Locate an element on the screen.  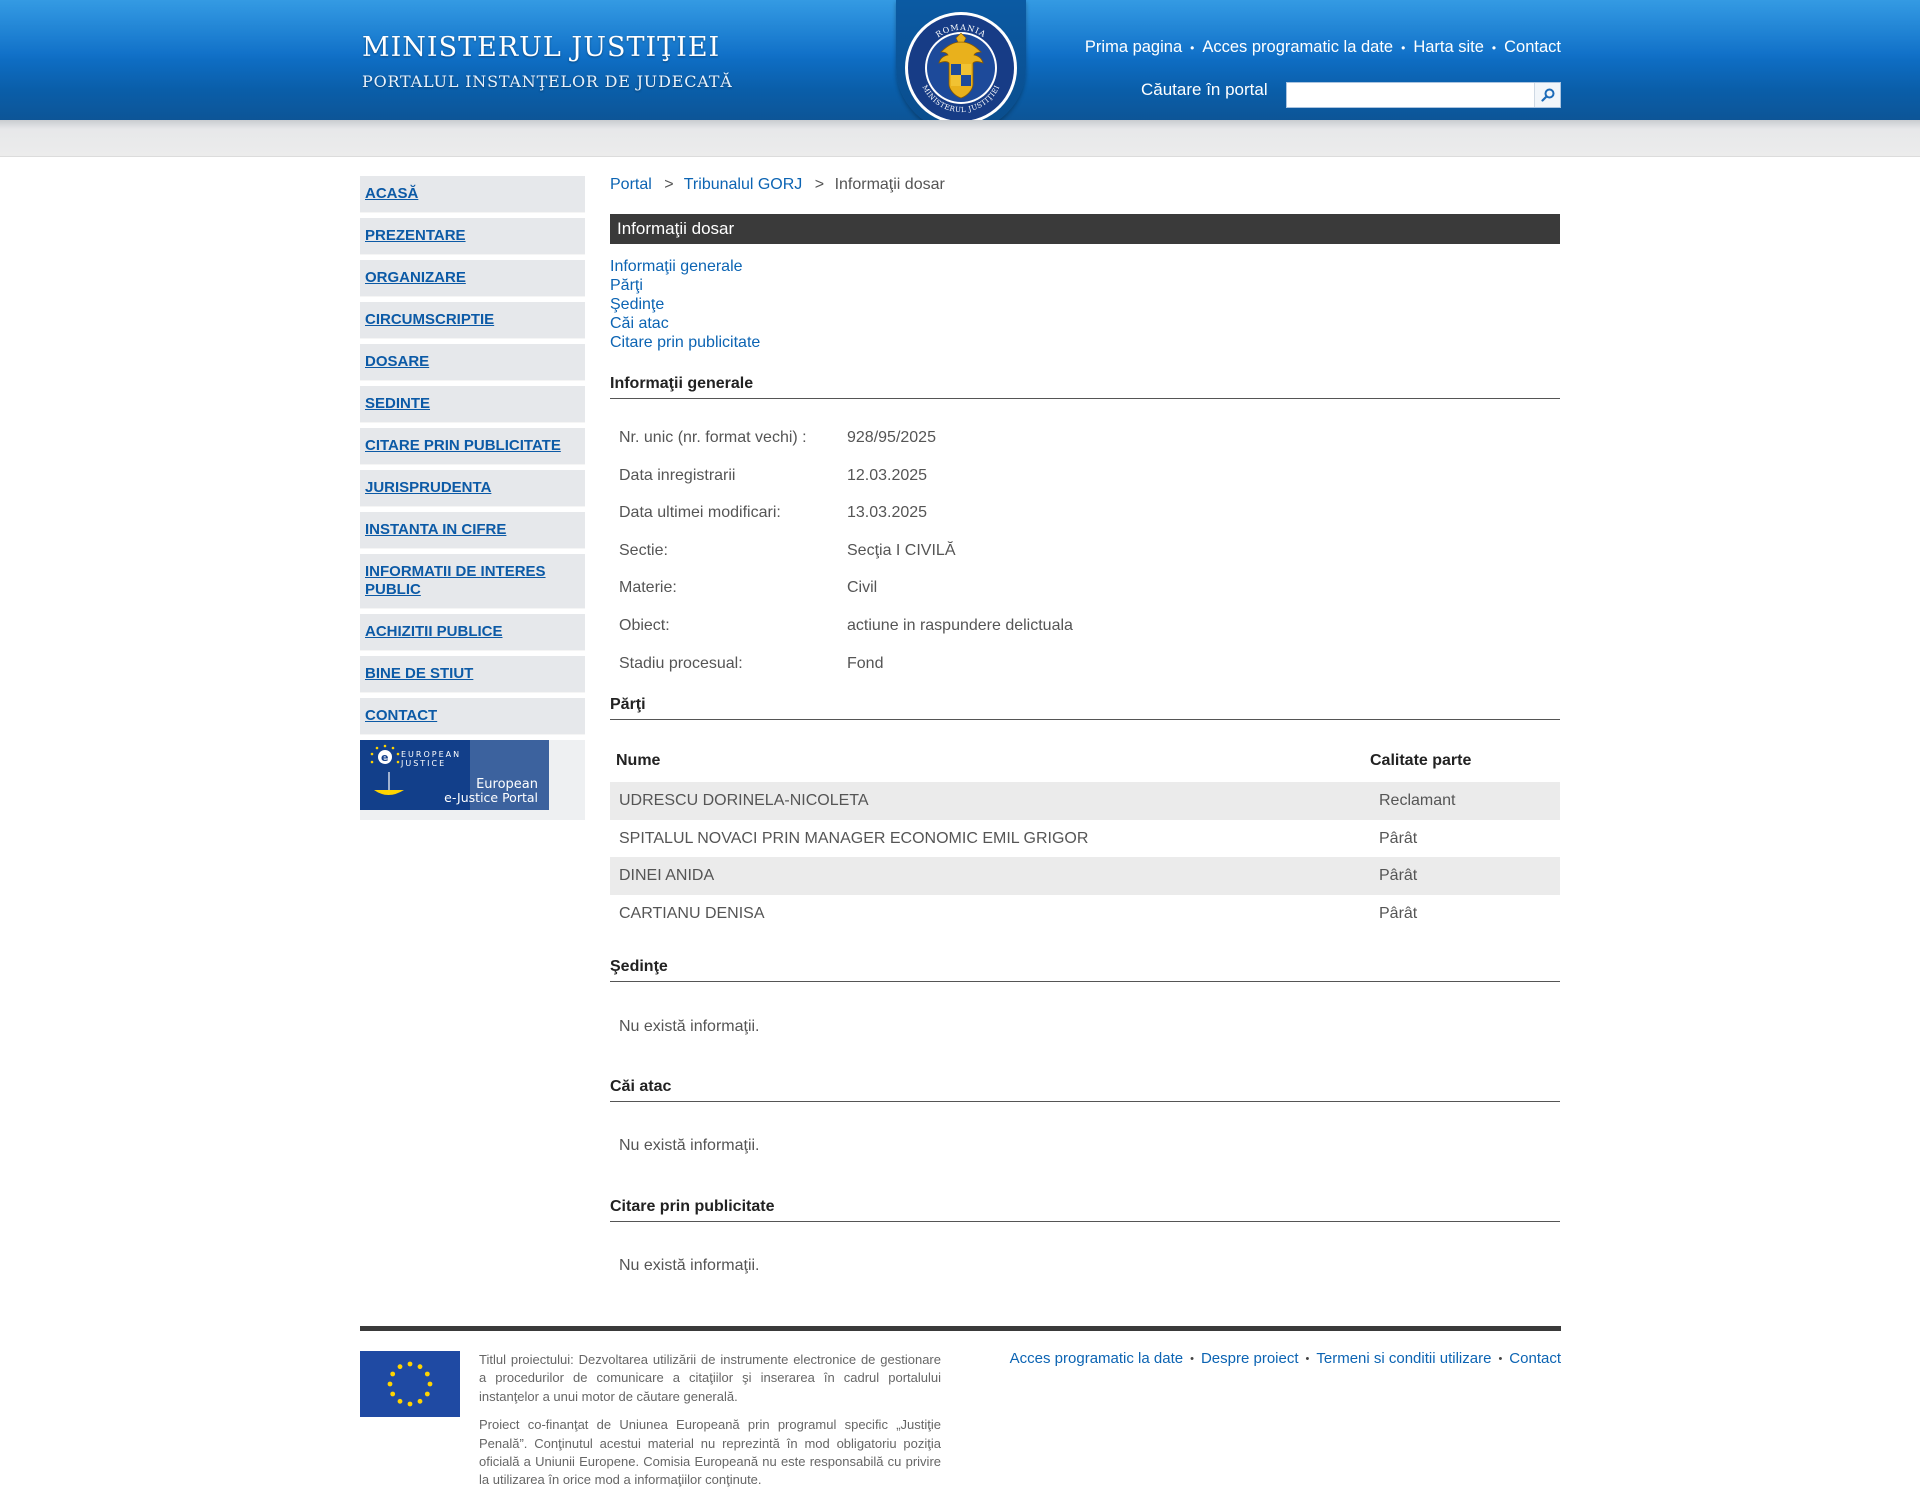
table-row: CARTIANU DENISA Pârât is located at coordinates (1085, 914).